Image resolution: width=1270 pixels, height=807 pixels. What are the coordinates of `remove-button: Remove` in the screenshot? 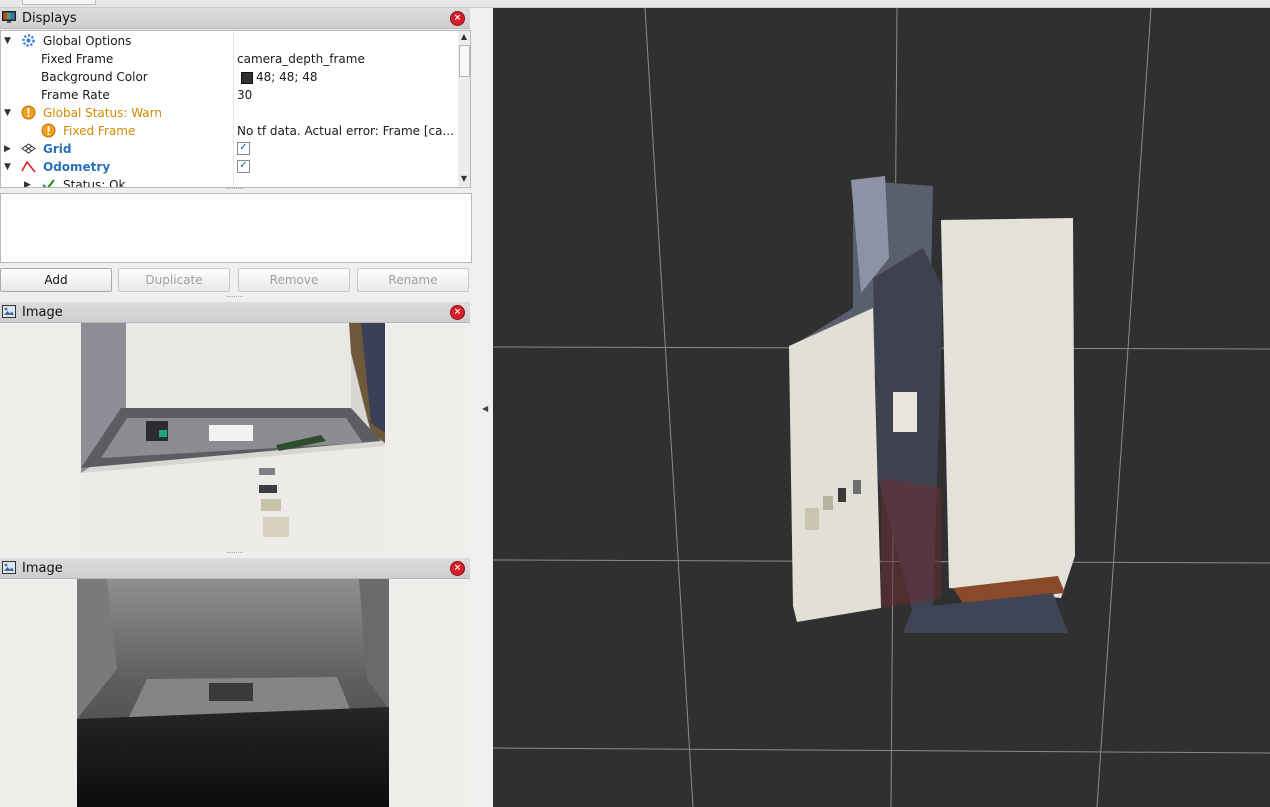 It's located at (294, 280).